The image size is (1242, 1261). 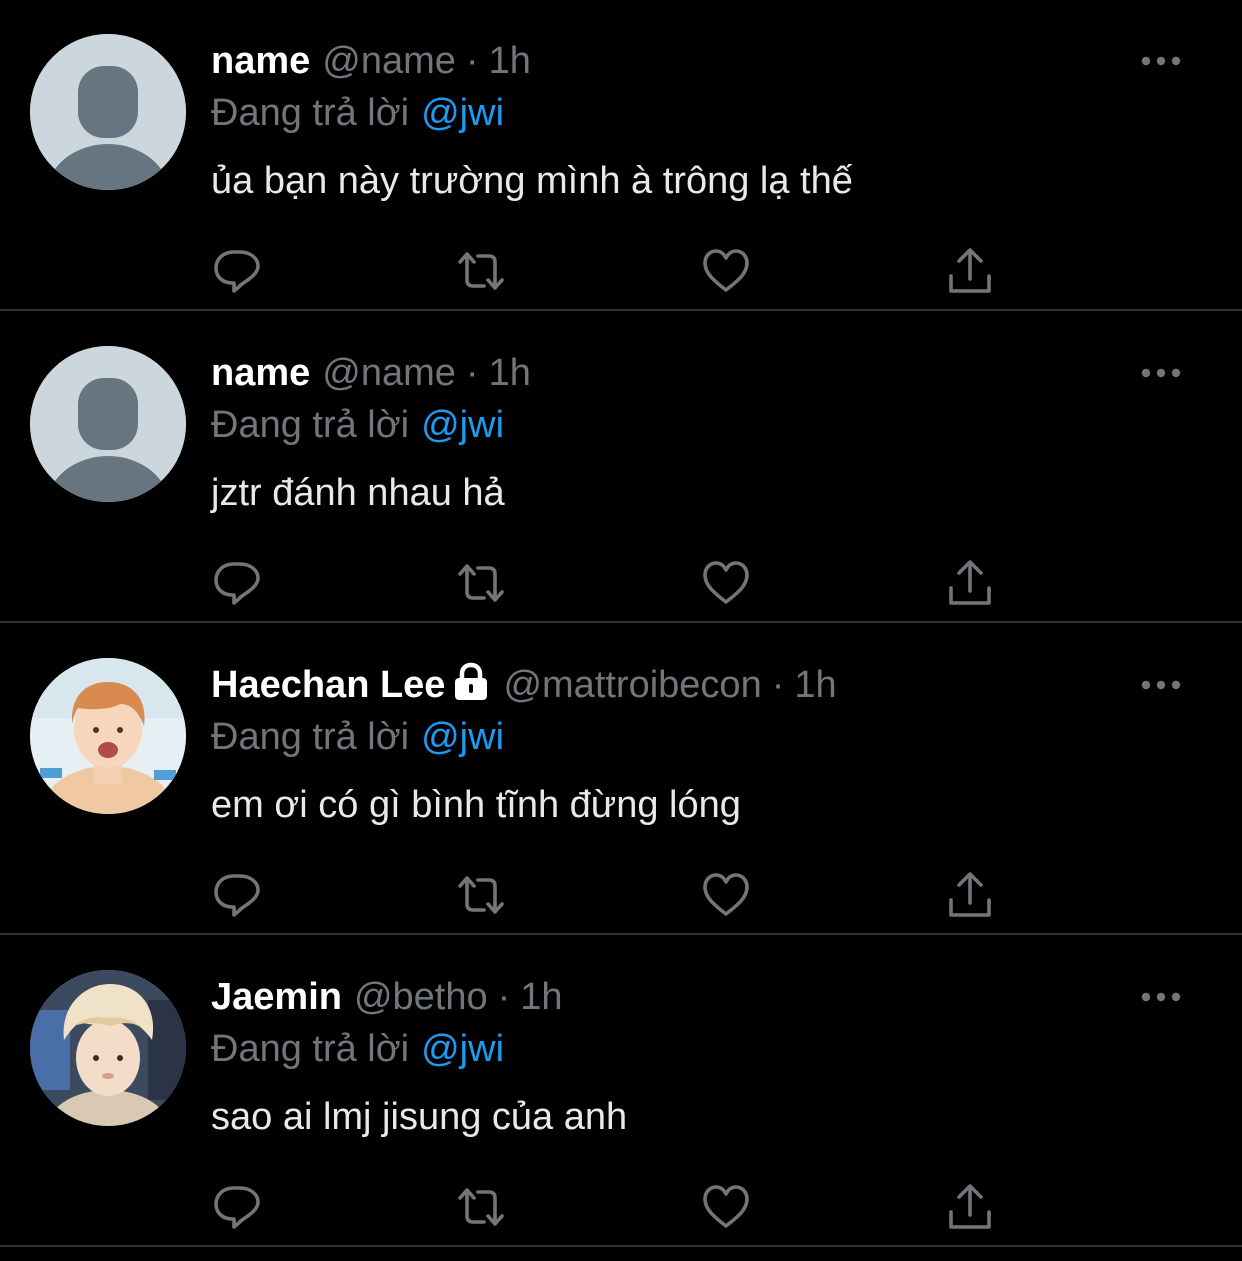 What do you see at coordinates (419, 1117) in the screenshot?
I see `tweet-text: sao ai lmj jisung của anh` at bounding box center [419, 1117].